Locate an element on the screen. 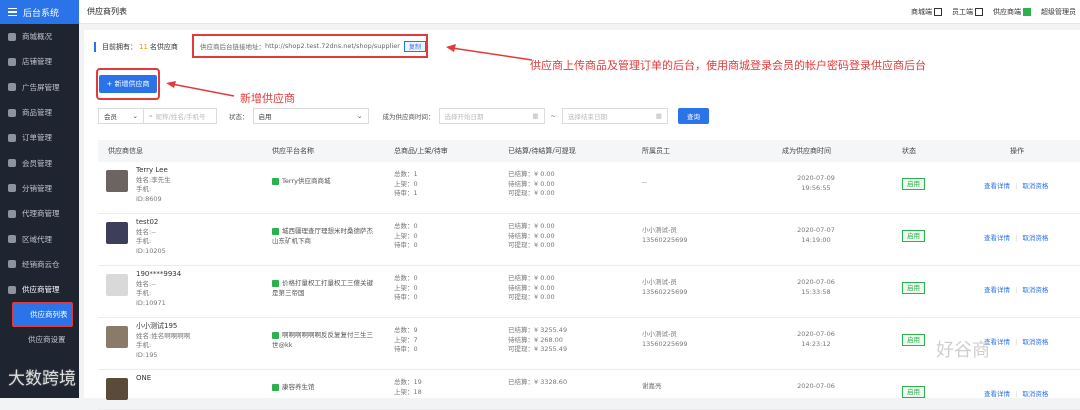 The image size is (1080, 410). sidebar-subitem: 供应商列表 is located at coordinates (42, 315).